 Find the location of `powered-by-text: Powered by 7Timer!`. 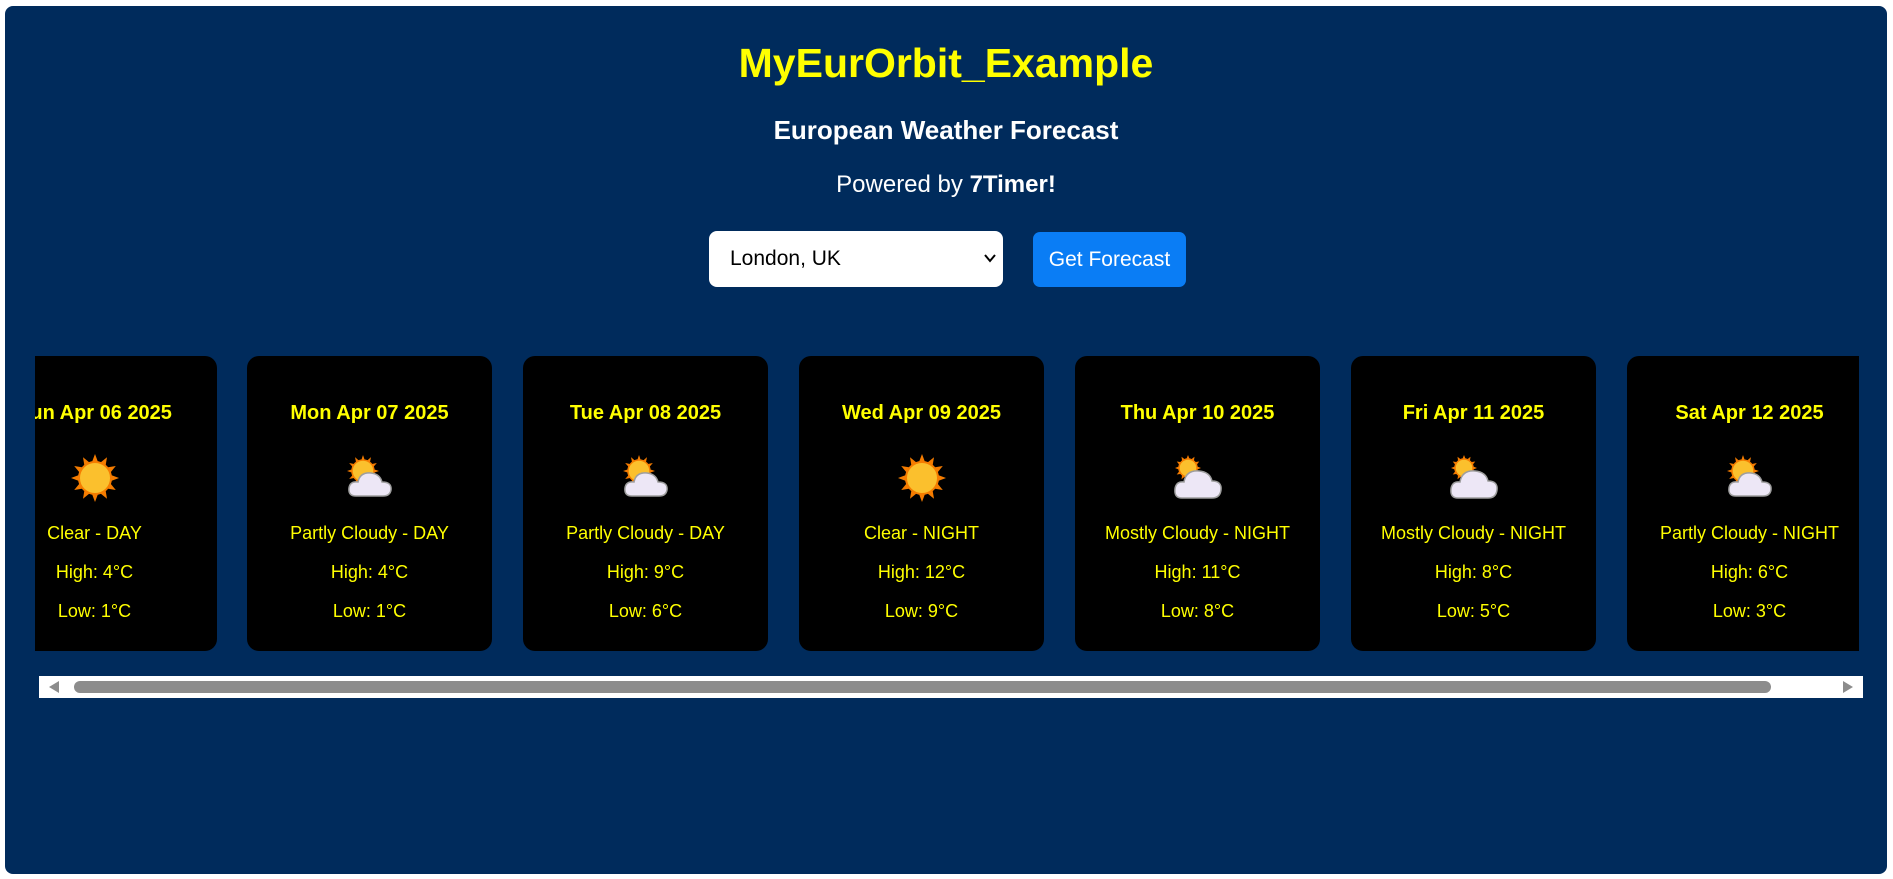

powered-by-text: Powered by 7Timer! is located at coordinates (946, 185).